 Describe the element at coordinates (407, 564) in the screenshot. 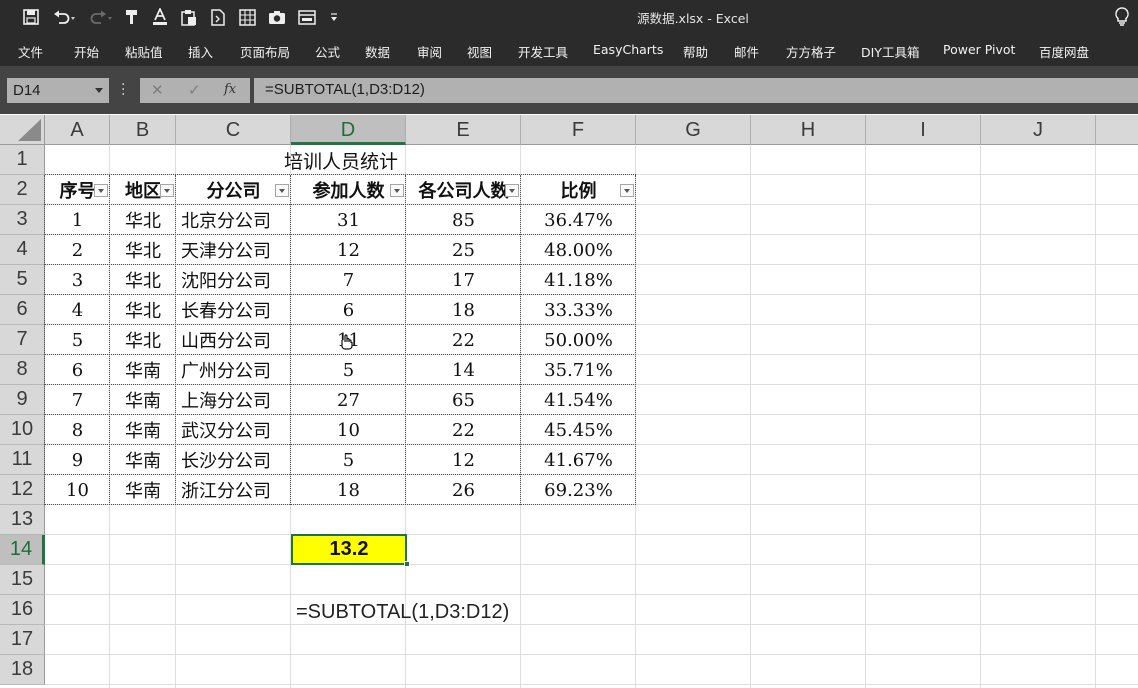

I see `fill-handle` at that location.